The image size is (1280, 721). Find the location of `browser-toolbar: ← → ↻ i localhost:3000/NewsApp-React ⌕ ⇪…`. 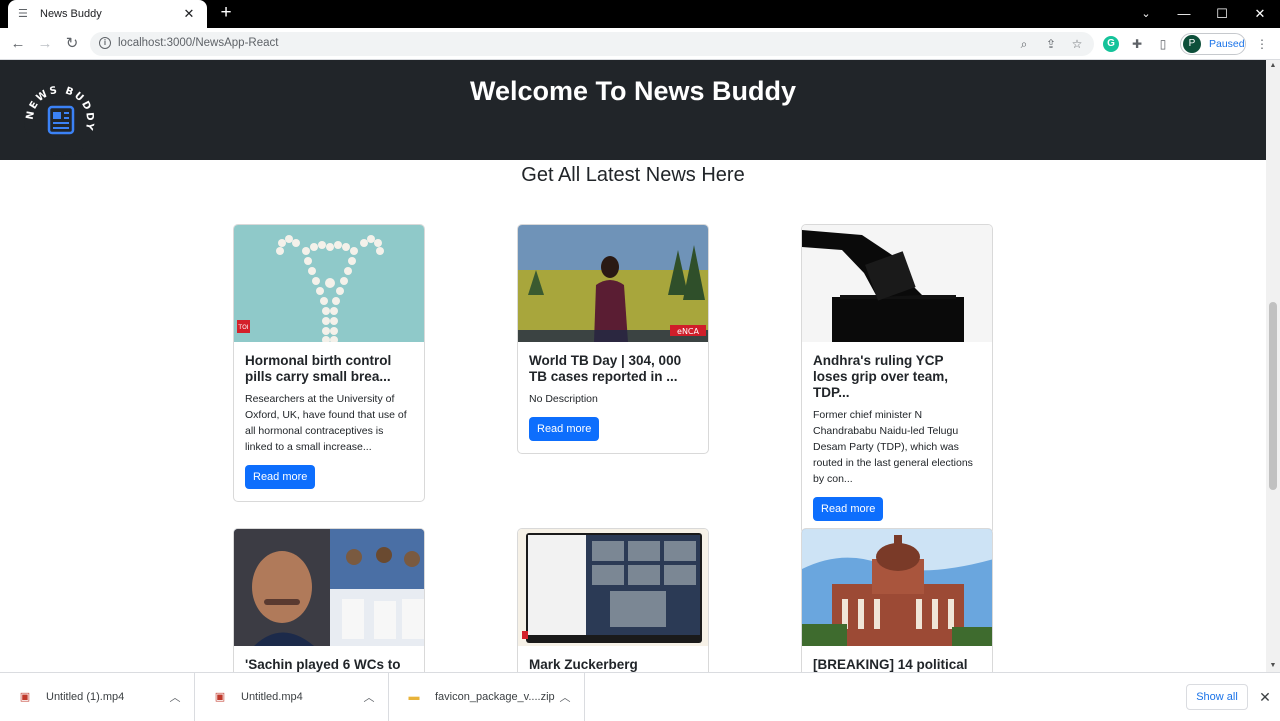

browser-toolbar: ← → ↻ i localhost:3000/NewsApp-React ⌕ ⇪… is located at coordinates (640, 44).